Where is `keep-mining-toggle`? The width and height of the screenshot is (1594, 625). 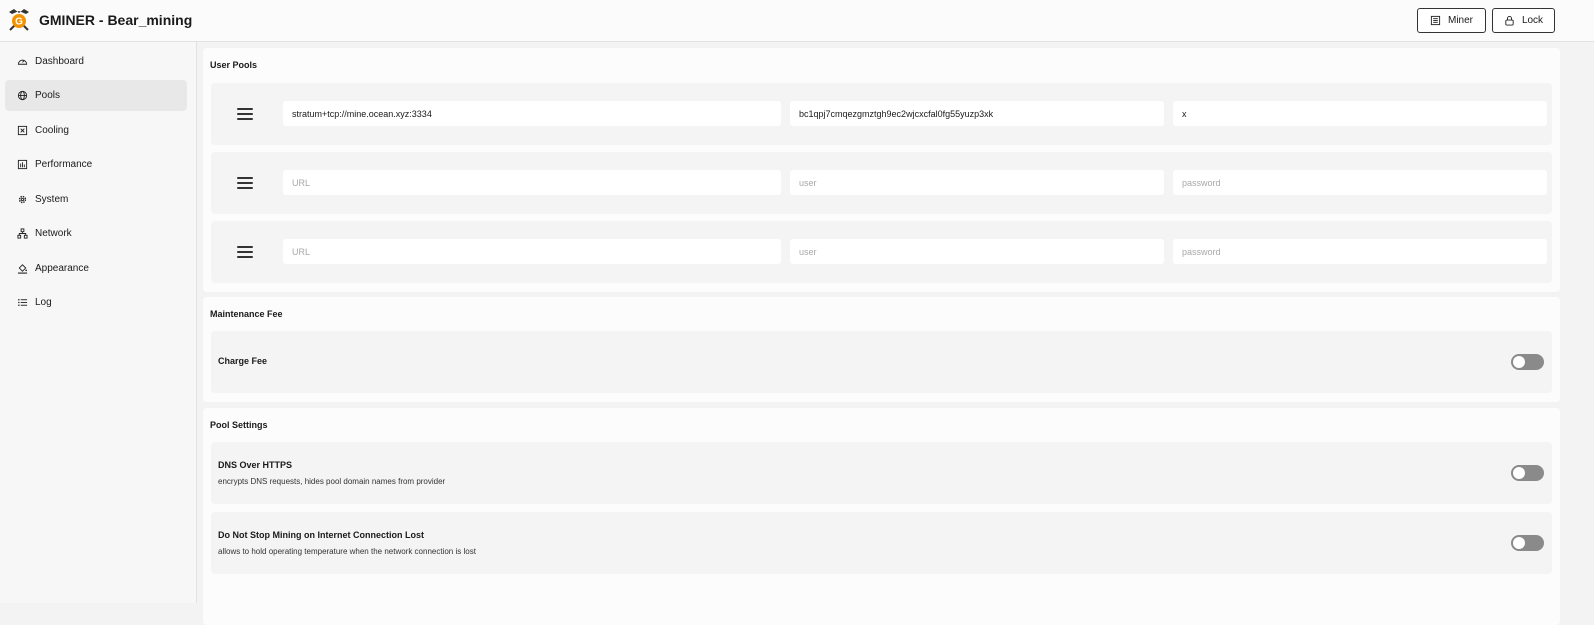 keep-mining-toggle is located at coordinates (1527, 543).